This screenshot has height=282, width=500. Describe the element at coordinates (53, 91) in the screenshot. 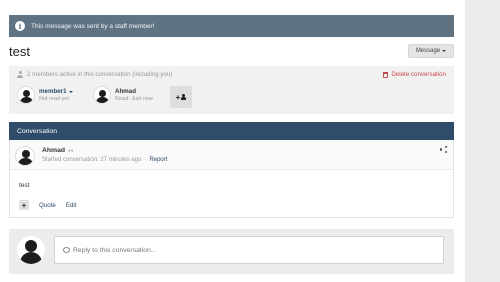

I see `member-name: member1` at that location.